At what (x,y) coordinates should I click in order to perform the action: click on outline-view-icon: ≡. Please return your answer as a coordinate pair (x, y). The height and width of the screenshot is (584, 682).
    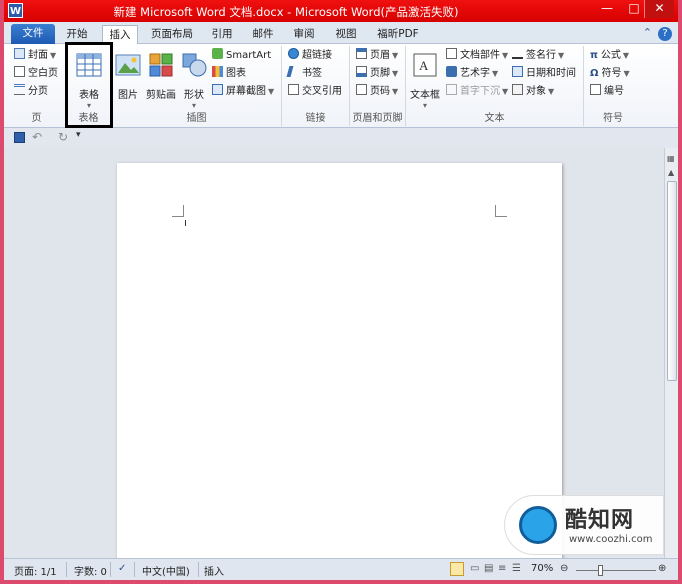
    Looking at the image, I should click on (502, 568).